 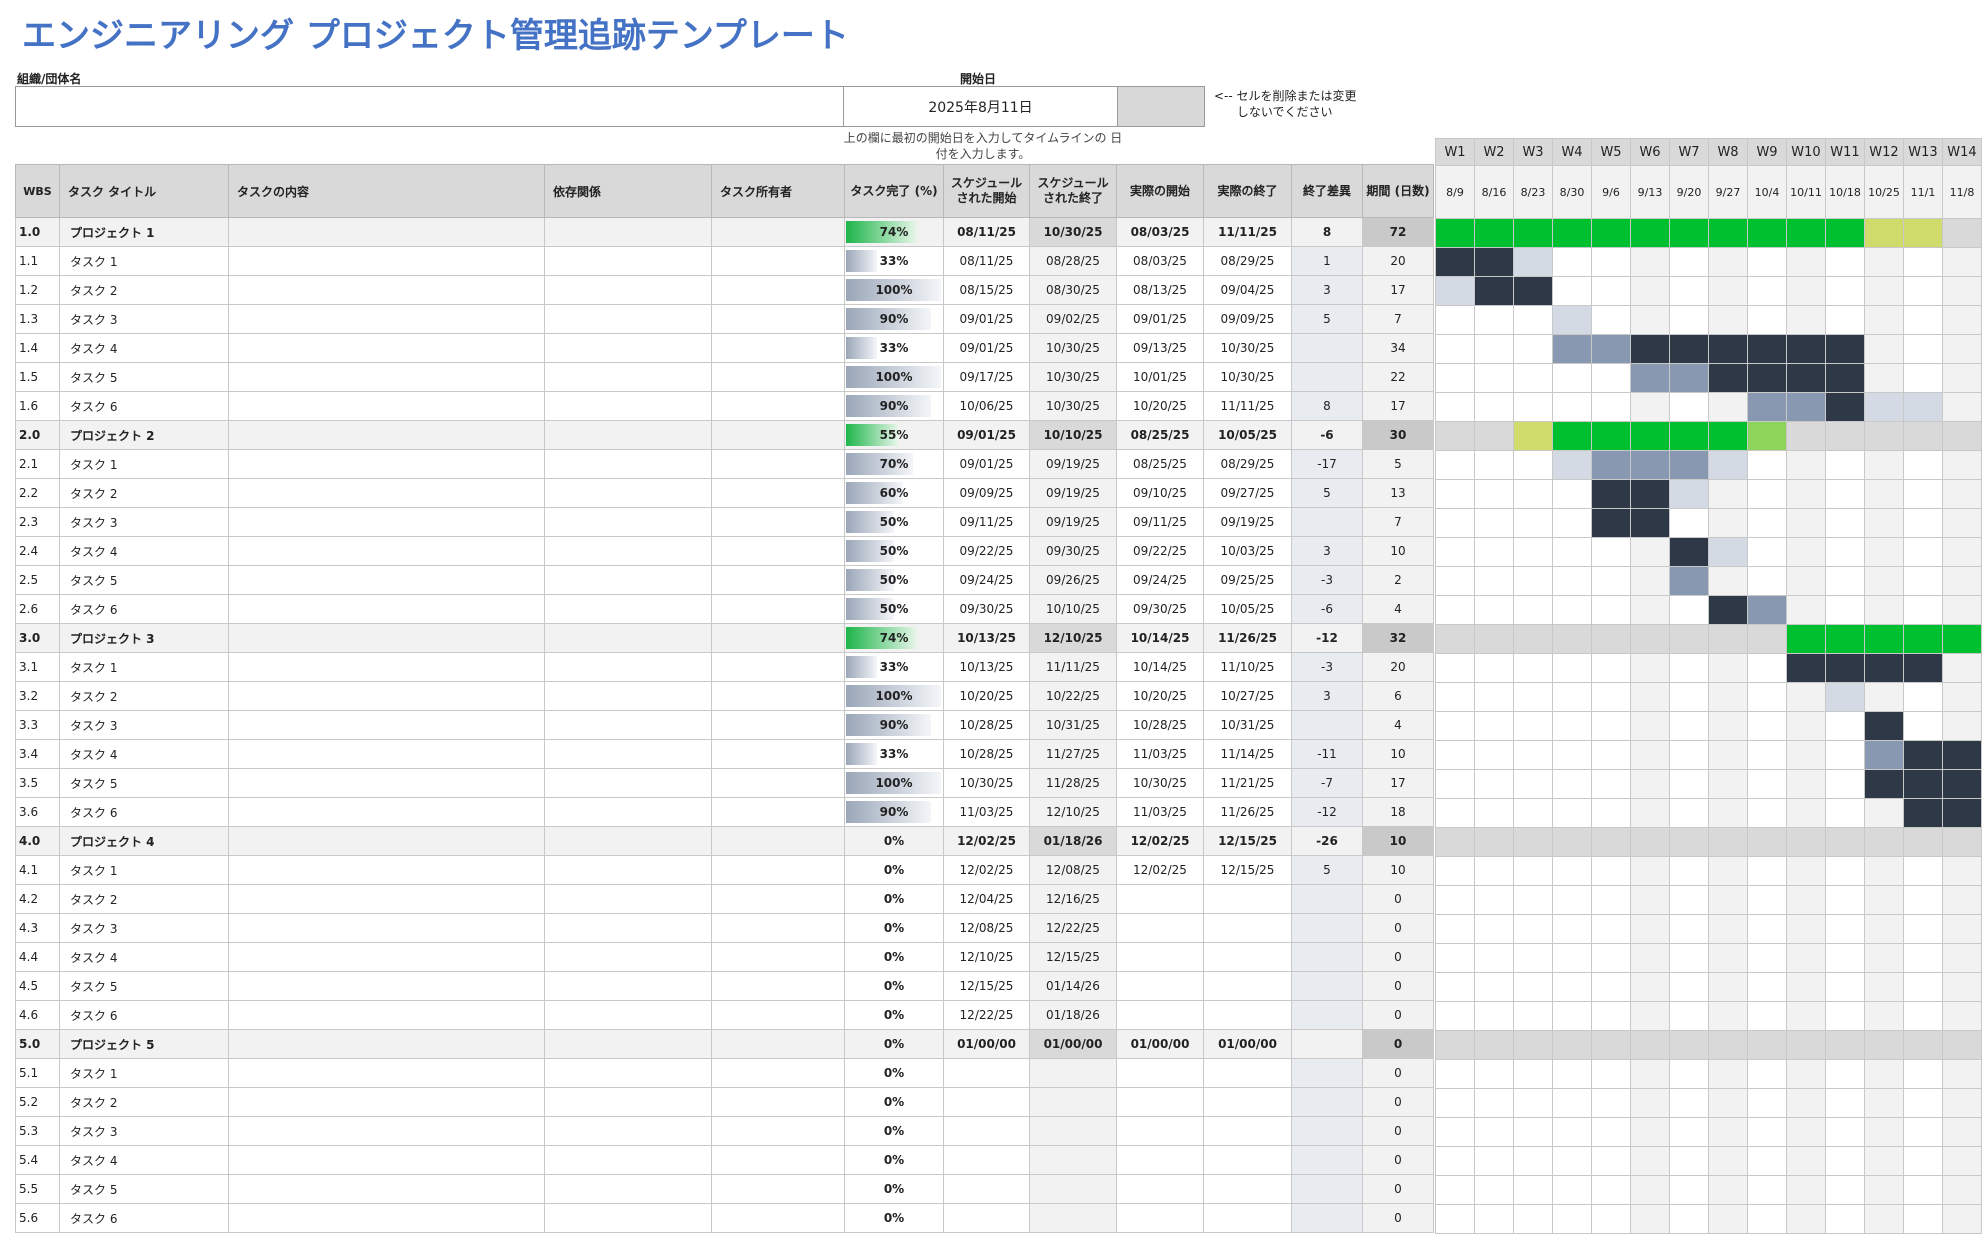 What do you see at coordinates (1073, 725) in the screenshot?
I see `cell-scheduled-end: 10/31/25` at bounding box center [1073, 725].